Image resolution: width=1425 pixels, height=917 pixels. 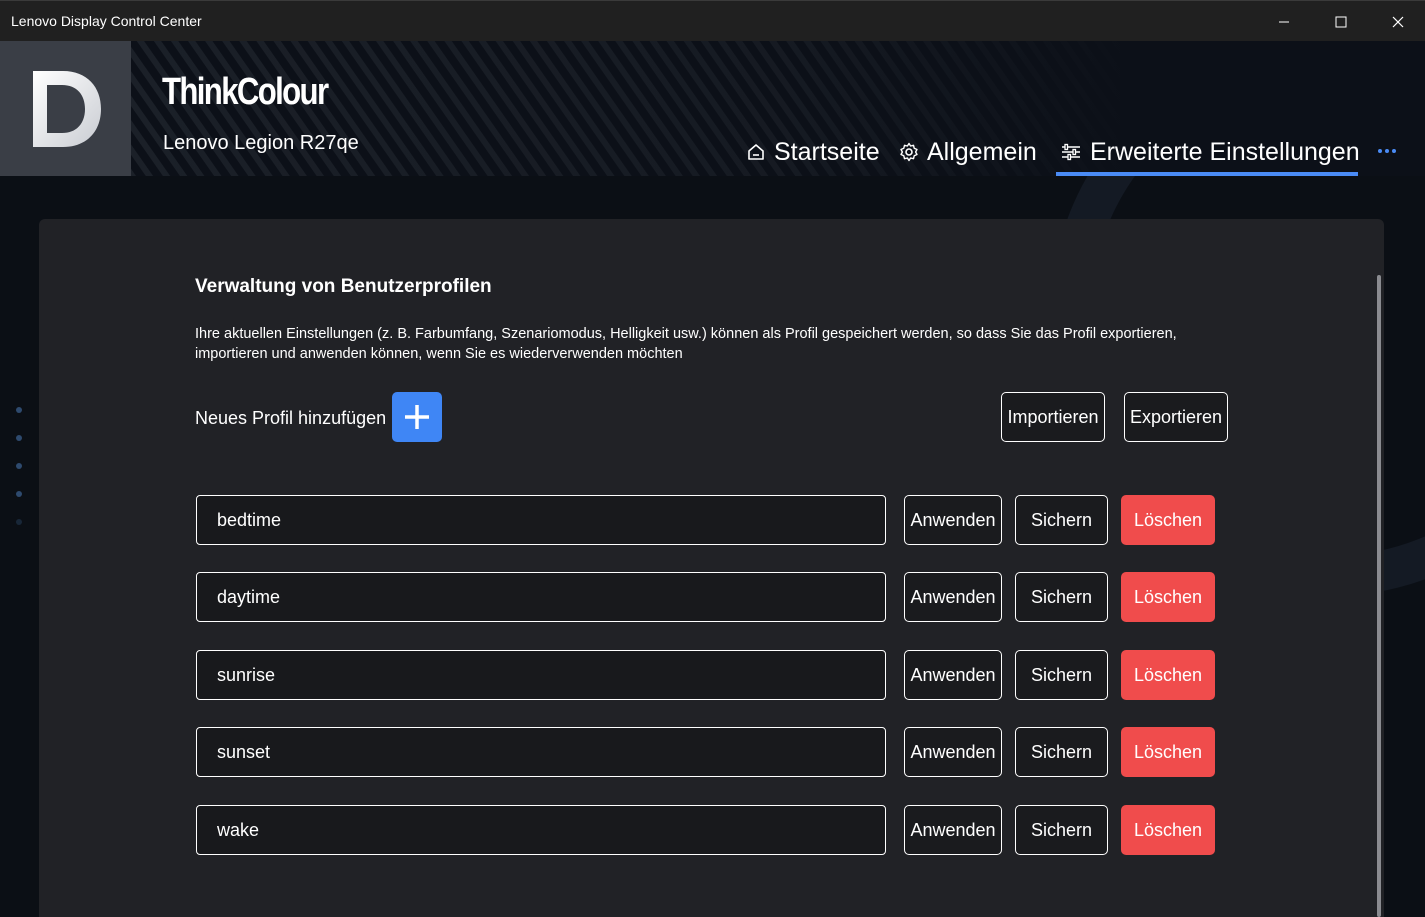 I want to click on window-title: Lenovo Display Control Center, so click(x=106, y=21).